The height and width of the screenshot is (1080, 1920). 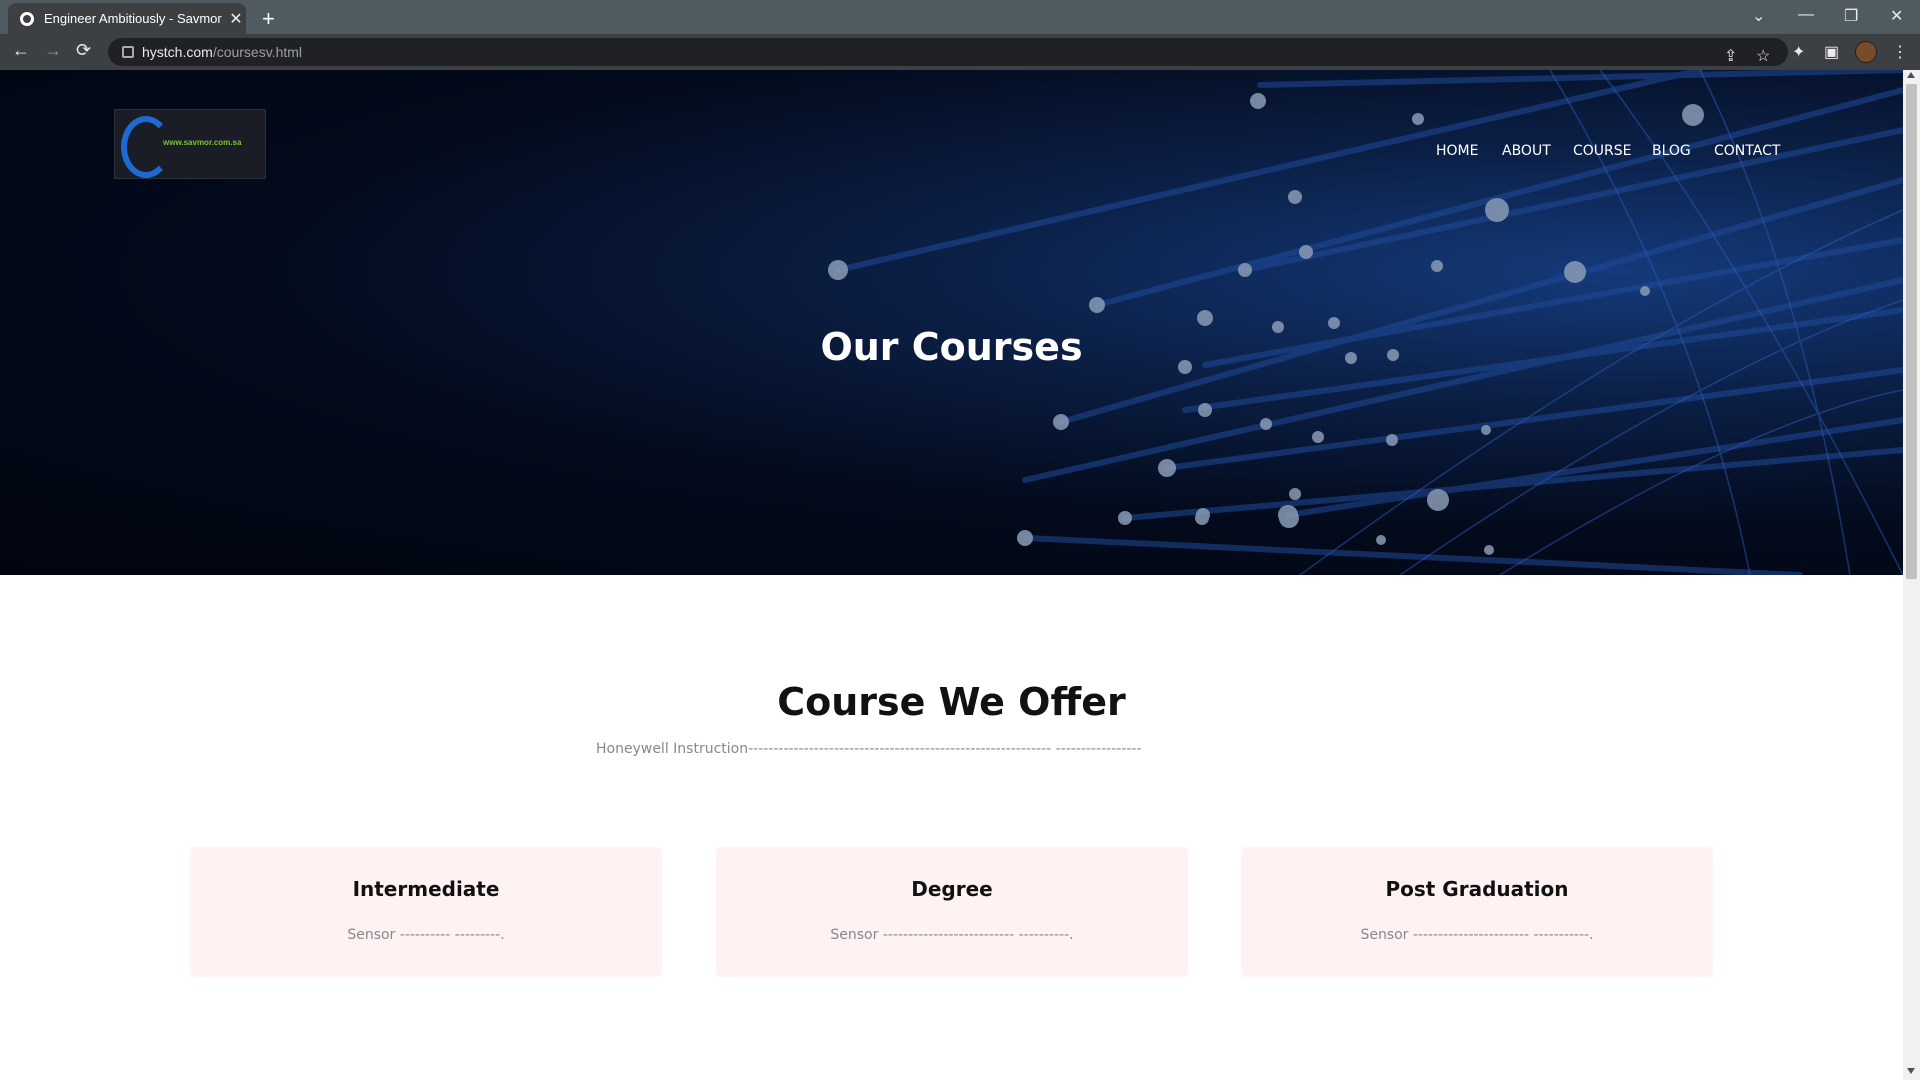 What do you see at coordinates (1602, 151) in the screenshot?
I see `nav-course: COURSE` at bounding box center [1602, 151].